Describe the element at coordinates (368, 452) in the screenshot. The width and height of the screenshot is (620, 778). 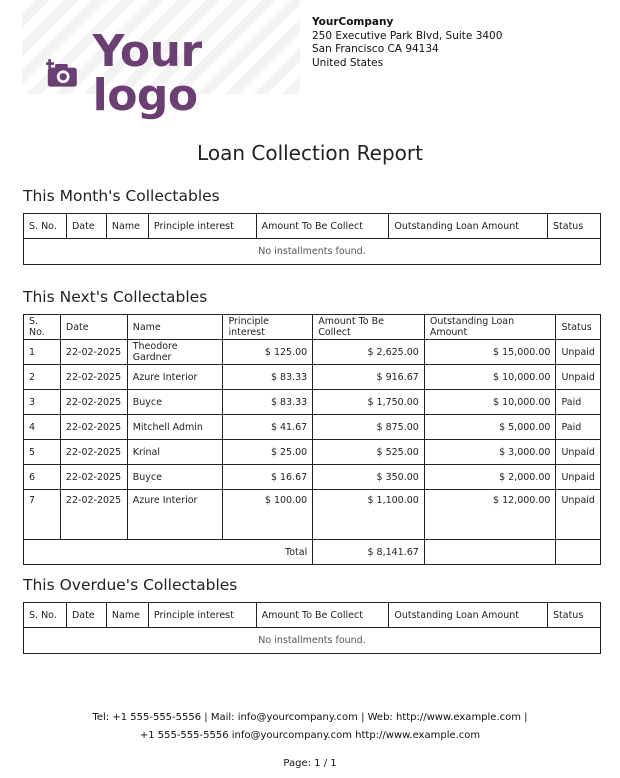
I see `cell-amount: $ 525.00` at that location.